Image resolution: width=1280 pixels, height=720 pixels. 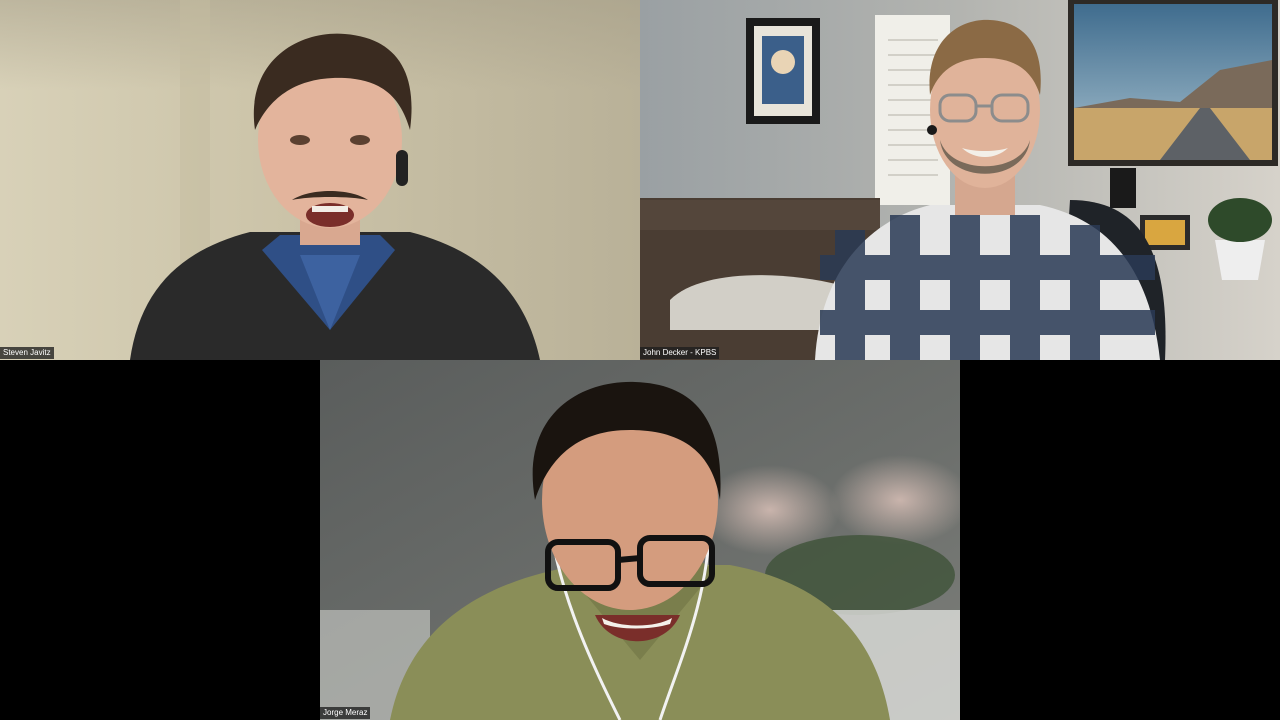 What do you see at coordinates (27, 353) in the screenshot?
I see `participant-name-label: Steven Javitz` at bounding box center [27, 353].